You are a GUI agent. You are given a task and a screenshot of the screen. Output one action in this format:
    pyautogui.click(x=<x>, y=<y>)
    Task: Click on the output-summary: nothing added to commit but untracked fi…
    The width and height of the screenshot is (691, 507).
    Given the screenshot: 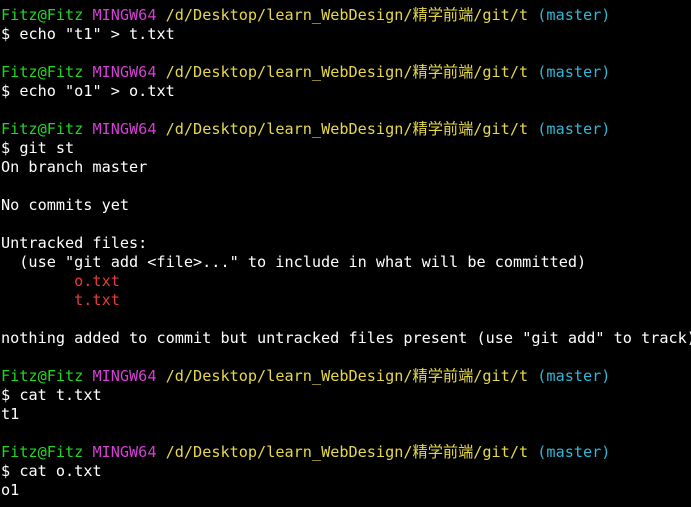 What is the action you would take?
    pyautogui.click(x=346, y=338)
    